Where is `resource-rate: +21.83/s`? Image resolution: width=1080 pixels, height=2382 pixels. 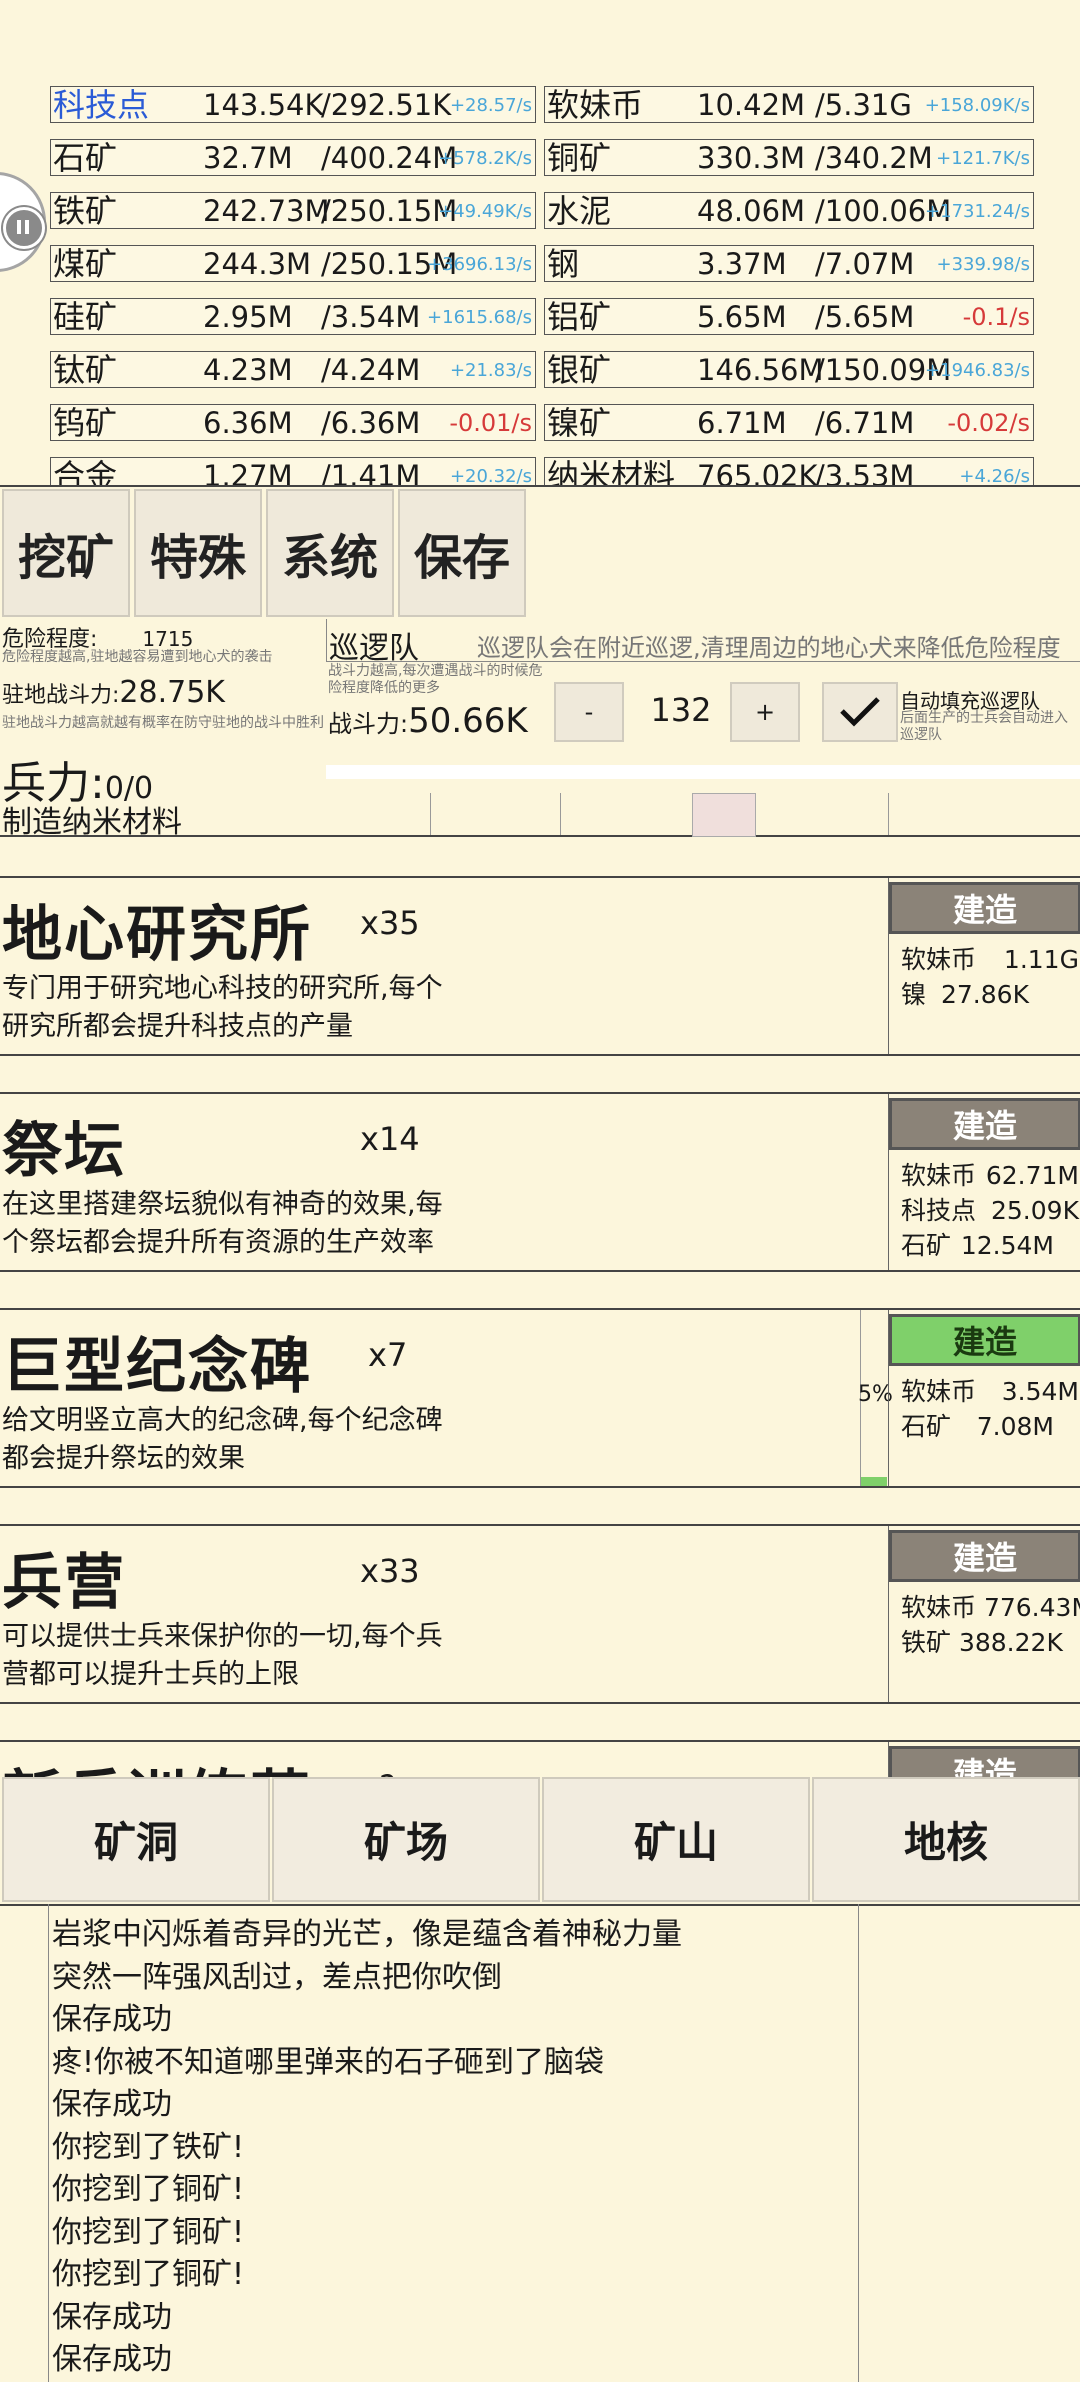
resource-rate: +21.83/s is located at coordinates (490, 370).